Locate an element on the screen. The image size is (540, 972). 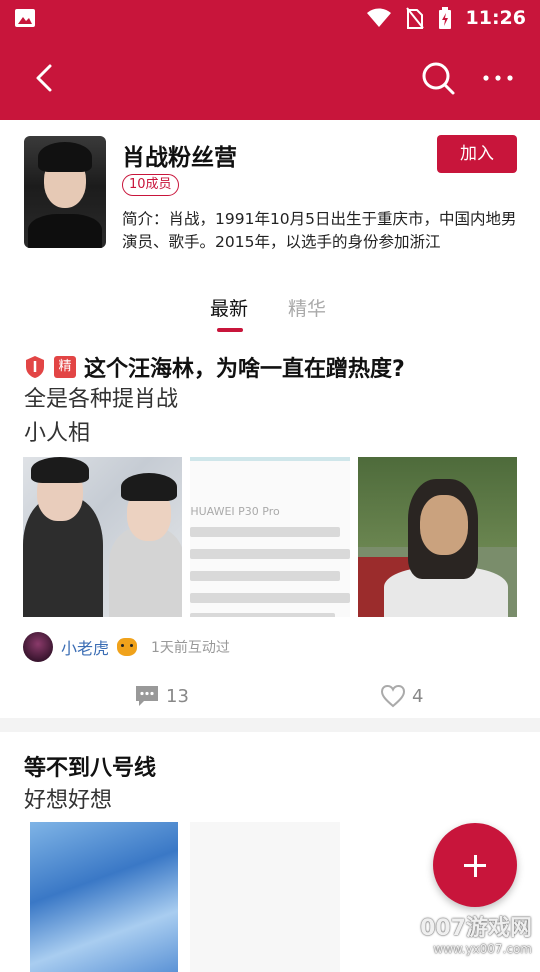
post-image-label: HUAWEI P30 Pro is located at coordinates (234, 511).